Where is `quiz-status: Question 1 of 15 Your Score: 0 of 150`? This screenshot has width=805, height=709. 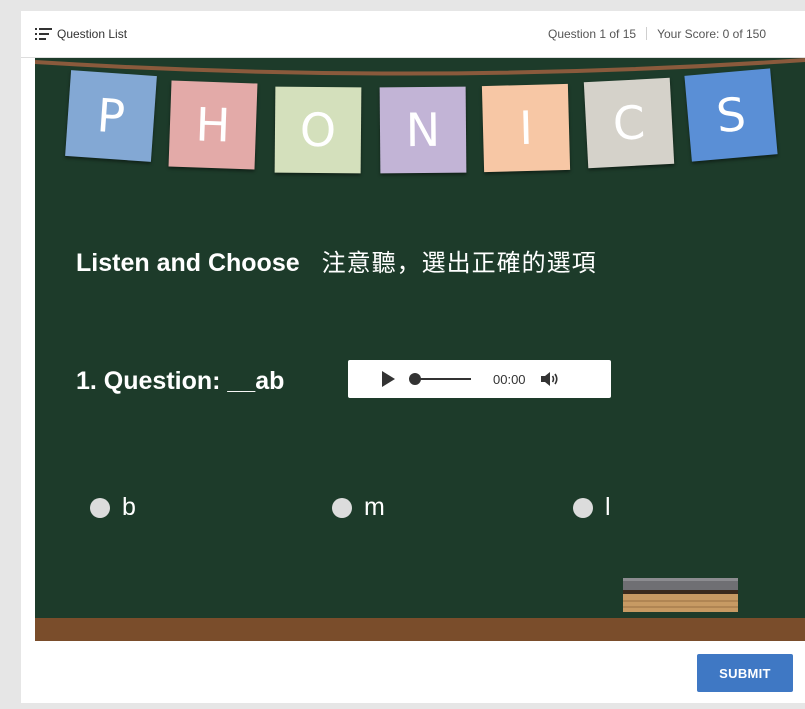
quiz-status: Question 1 of 15 Your Score: 0 of 150 is located at coordinates (657, 34).